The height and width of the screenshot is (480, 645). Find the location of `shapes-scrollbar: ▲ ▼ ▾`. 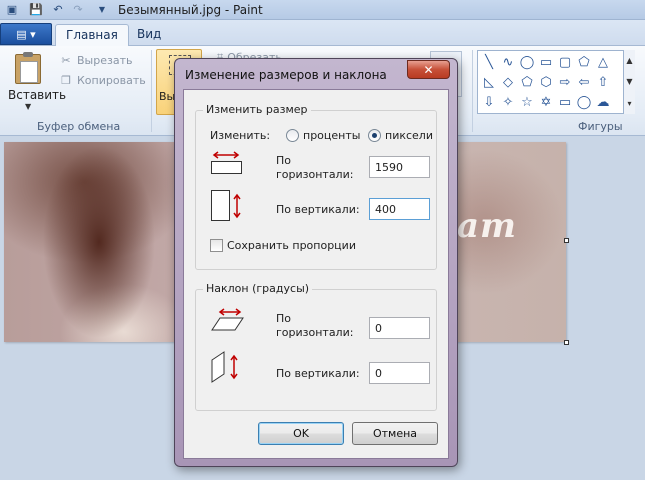

shapes-scrollbar: ▲ ▼ ▾ is located at coordinates (629, 82).